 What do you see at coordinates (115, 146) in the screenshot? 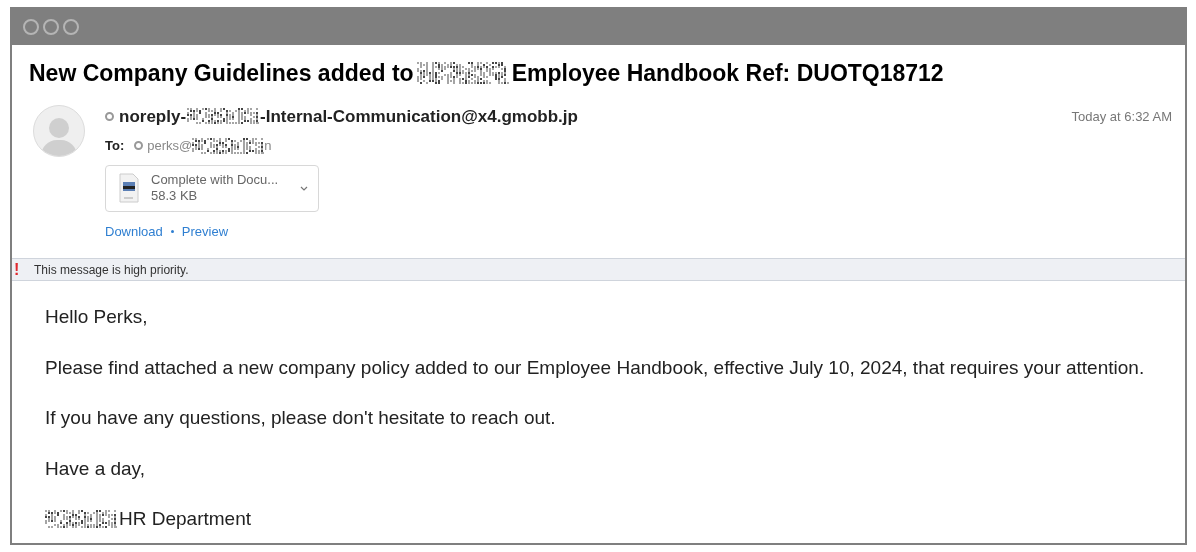
I see `to-label: To:` at bounding box center [115, 146].